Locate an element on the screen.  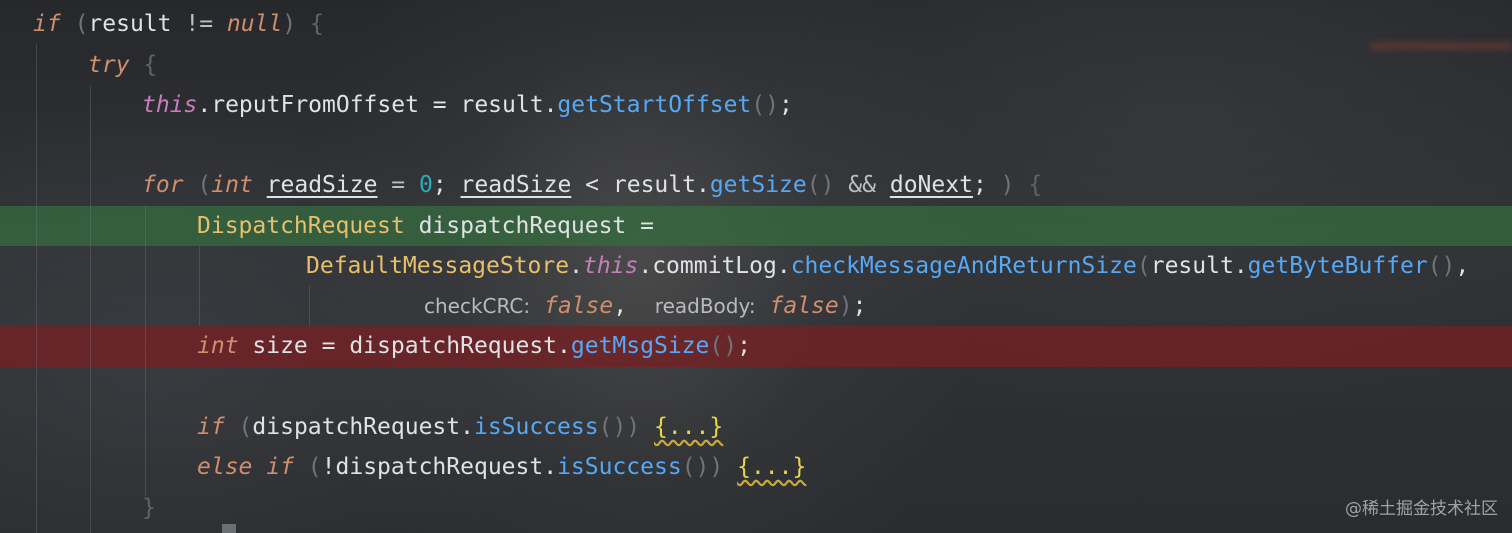
code-line: if (result != null) { is located at coordinates (178, 24).